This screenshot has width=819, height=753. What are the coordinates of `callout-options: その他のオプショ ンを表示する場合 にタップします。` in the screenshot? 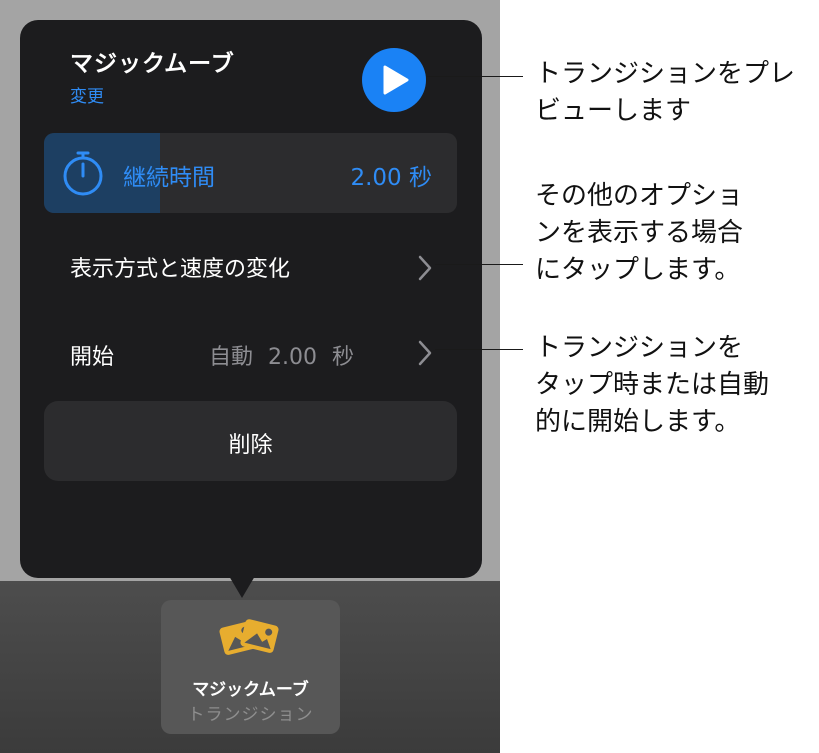 It's located at (639, 233).